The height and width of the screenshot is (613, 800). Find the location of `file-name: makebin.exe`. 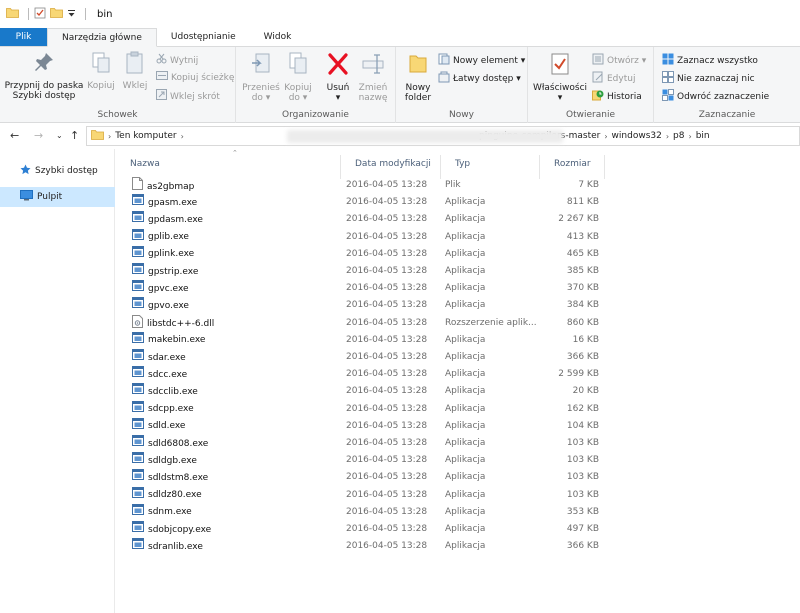

file-name: makebin.exe is located at coordinates (177, 340).